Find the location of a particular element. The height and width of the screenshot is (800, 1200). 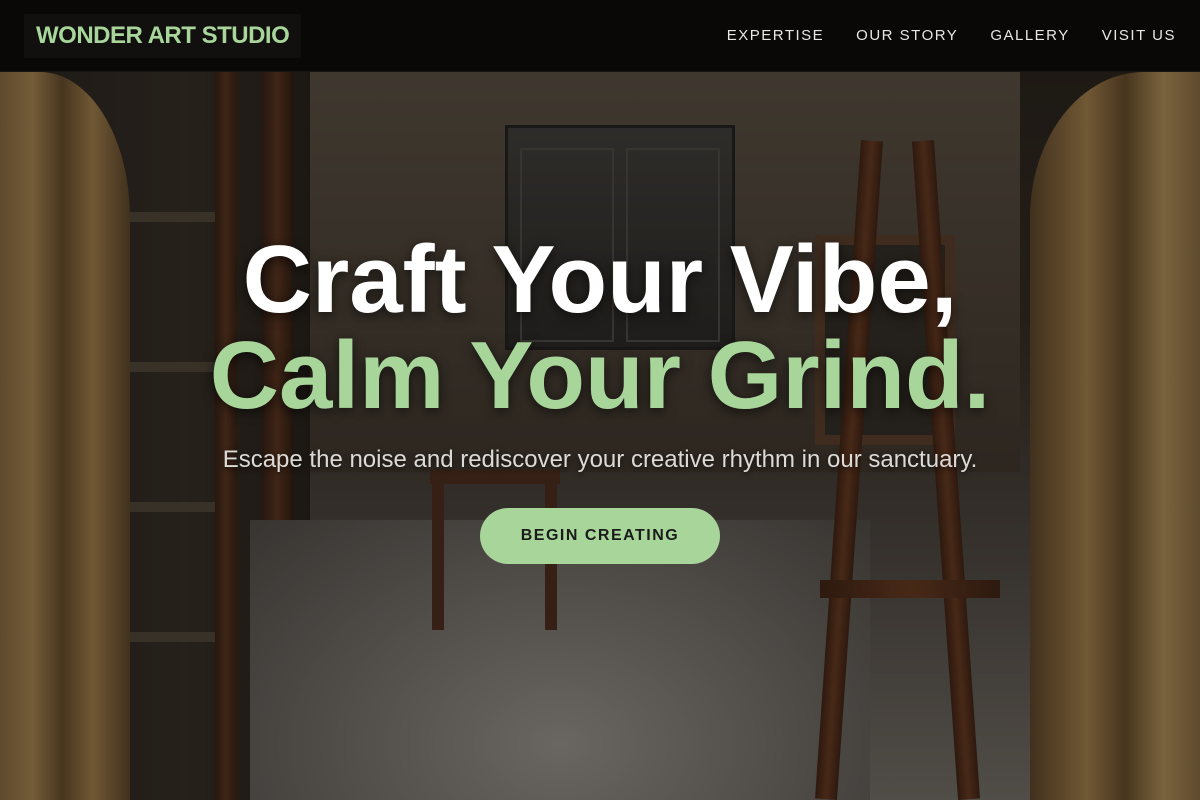

hero-headline-line2: Calm Your Grind. is located at coordinates (600, 375).